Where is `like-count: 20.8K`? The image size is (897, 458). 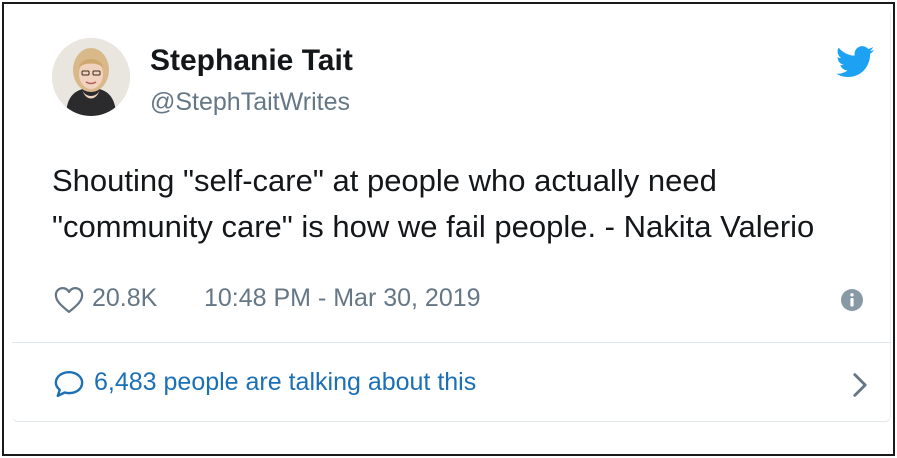 like-count: 20.8K is located at coordinates (124, 298).